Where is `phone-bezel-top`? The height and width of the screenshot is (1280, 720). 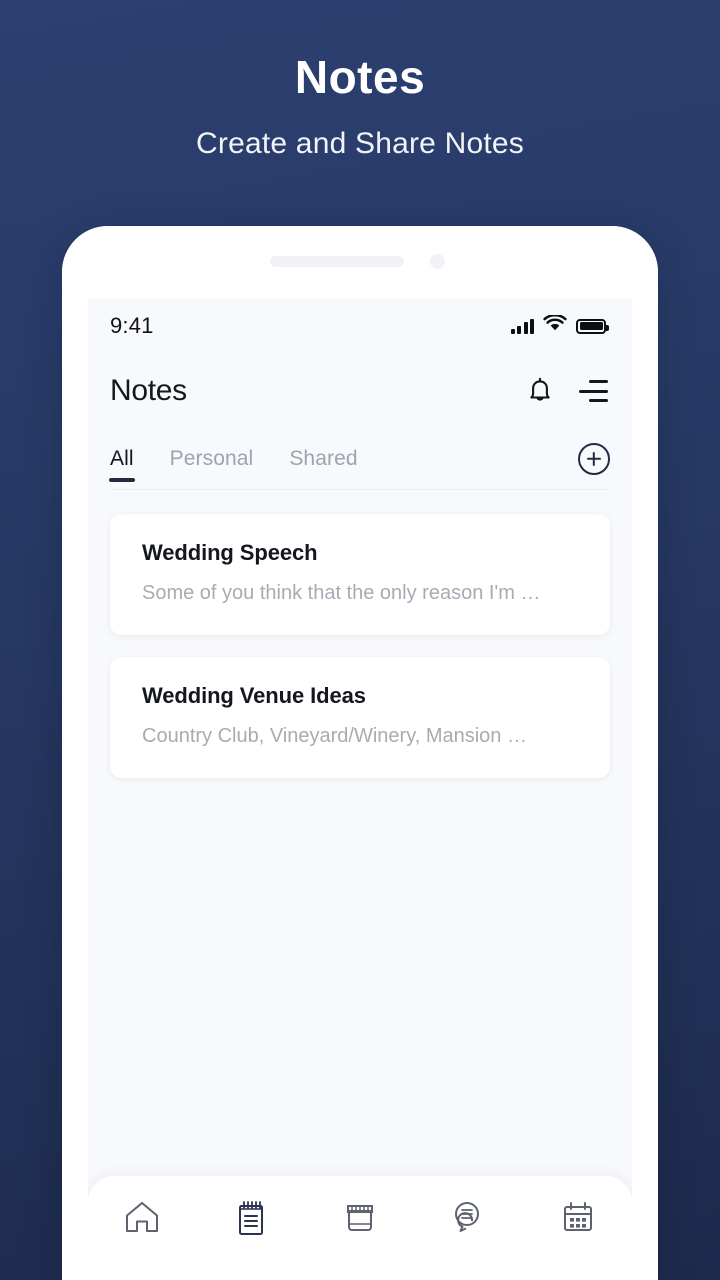 phone-bezel-top is located at coordinates (360, 262).